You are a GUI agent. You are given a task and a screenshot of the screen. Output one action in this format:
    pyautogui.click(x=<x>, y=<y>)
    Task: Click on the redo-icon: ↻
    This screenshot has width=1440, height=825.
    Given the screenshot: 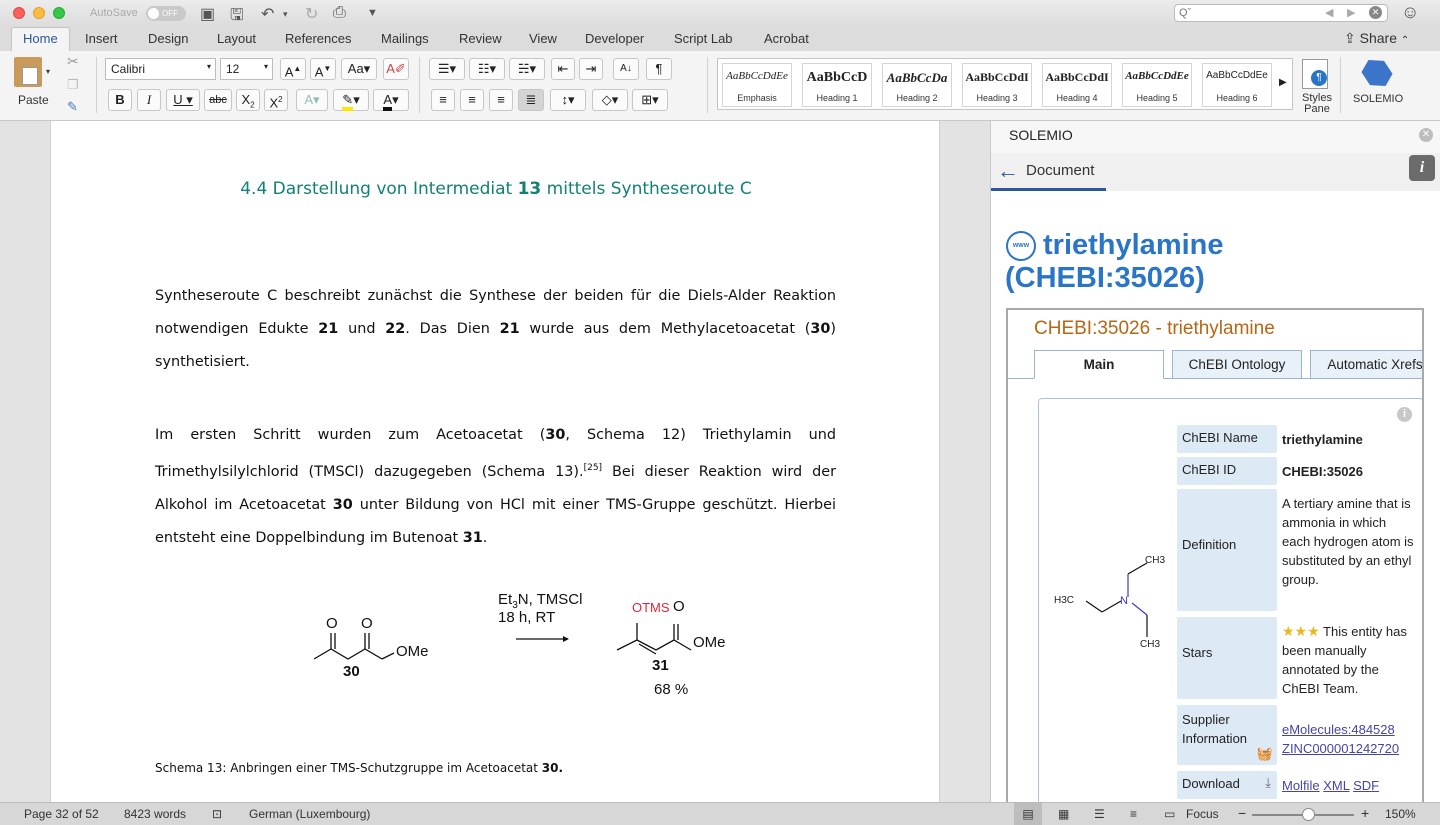 What is the action you would take?
    pyautogui.click(x=311, y=14)
    